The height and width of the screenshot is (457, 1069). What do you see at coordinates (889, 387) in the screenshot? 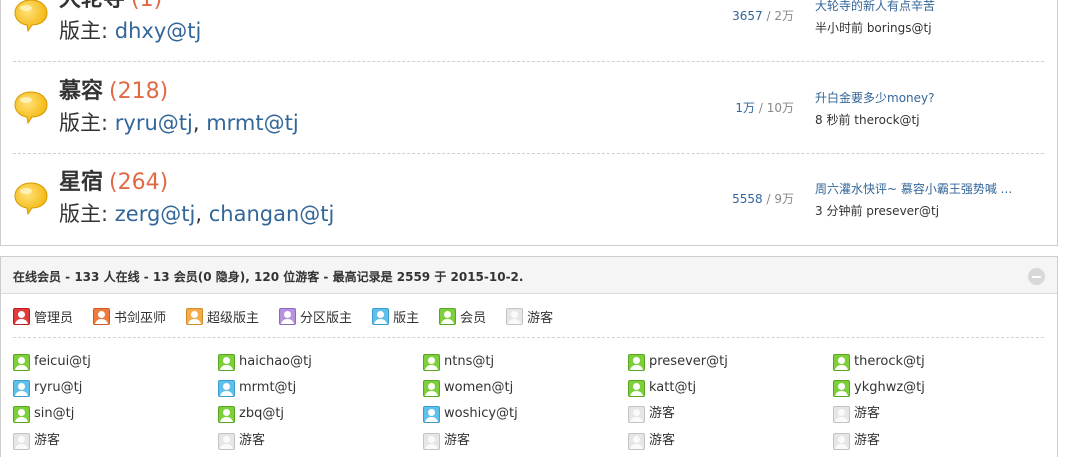
I see `user-name: ykghwz@tj` at bounding box center [889, 387].